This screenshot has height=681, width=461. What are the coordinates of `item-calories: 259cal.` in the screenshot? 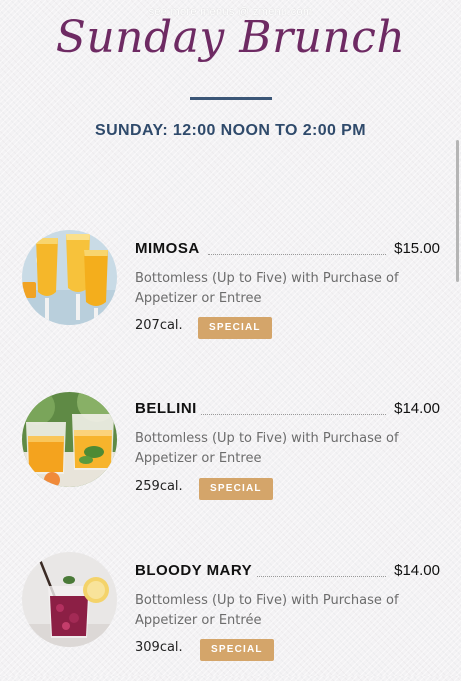 It's located at (159, 486).